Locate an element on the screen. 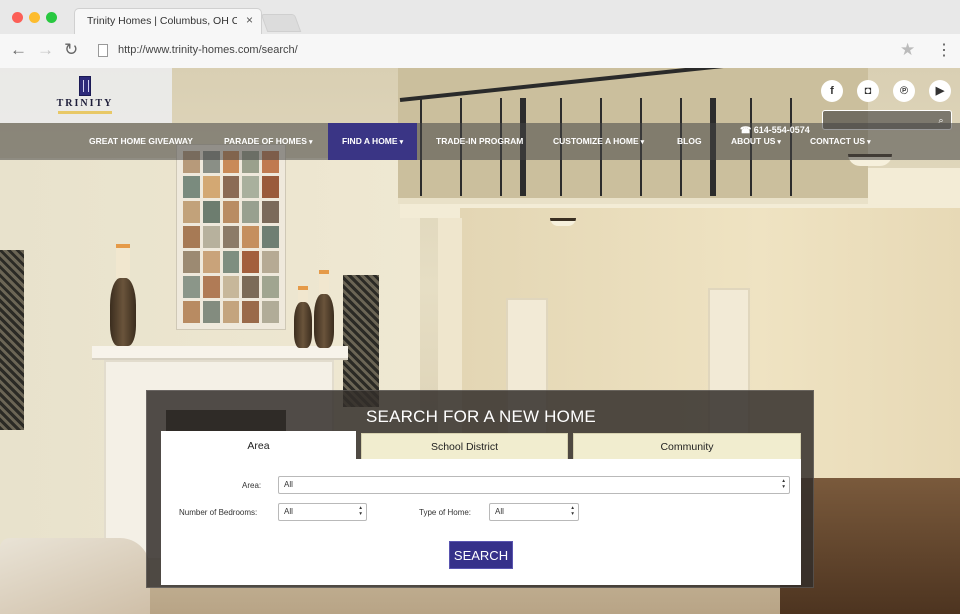 Image resolution: width=960 pixels, height=614 pixels. site-logo: TRINITY is located at coordinates (86, 95).